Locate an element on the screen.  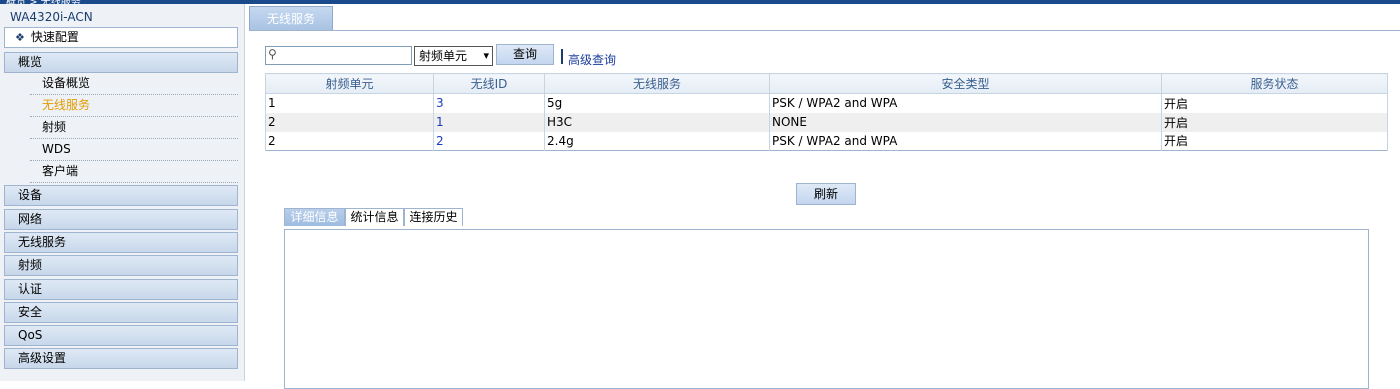
nav-item-radio: 射频 is located at coordinates (134, 128).